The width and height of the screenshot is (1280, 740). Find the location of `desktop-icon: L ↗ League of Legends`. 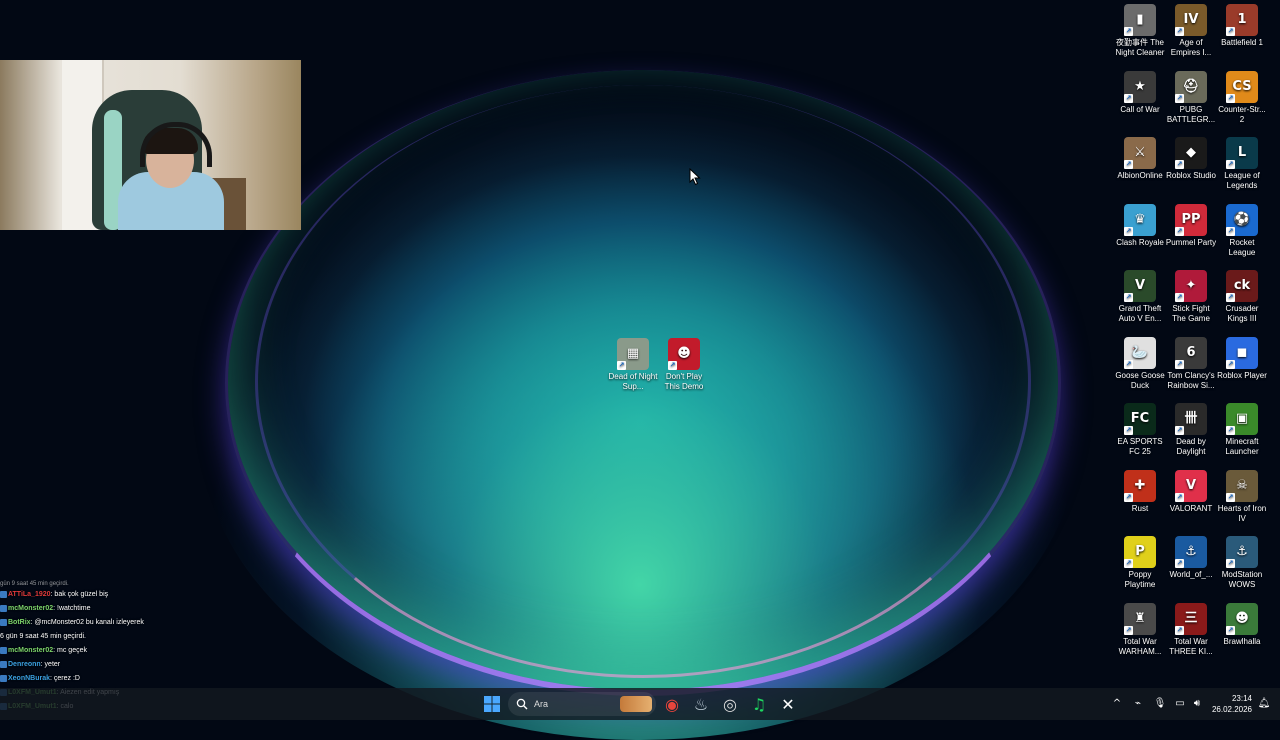

desktop-icon: L ↗ League of Legends is located at coordinates (1242, 164).